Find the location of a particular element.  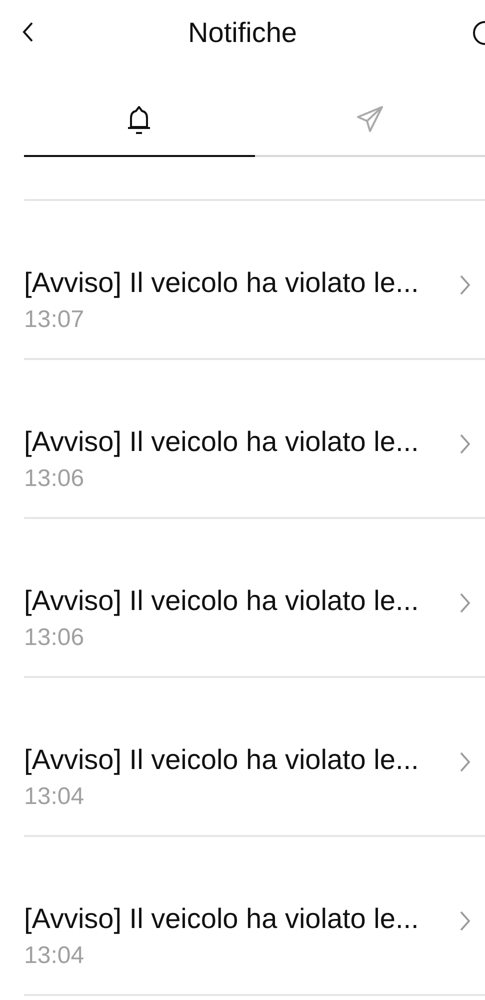

notification-time: 13:07 is located at coordinates (55, 320).